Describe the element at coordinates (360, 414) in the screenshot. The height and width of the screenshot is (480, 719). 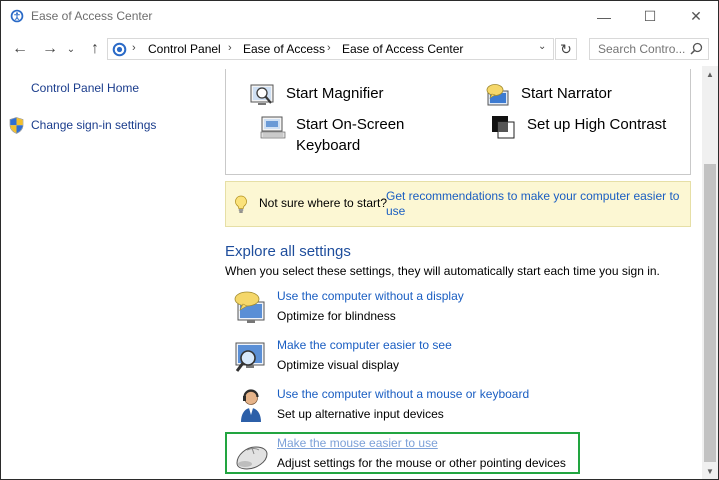
I see `without-mouse-keyboard-description: Set up alternative input devices` at that location.